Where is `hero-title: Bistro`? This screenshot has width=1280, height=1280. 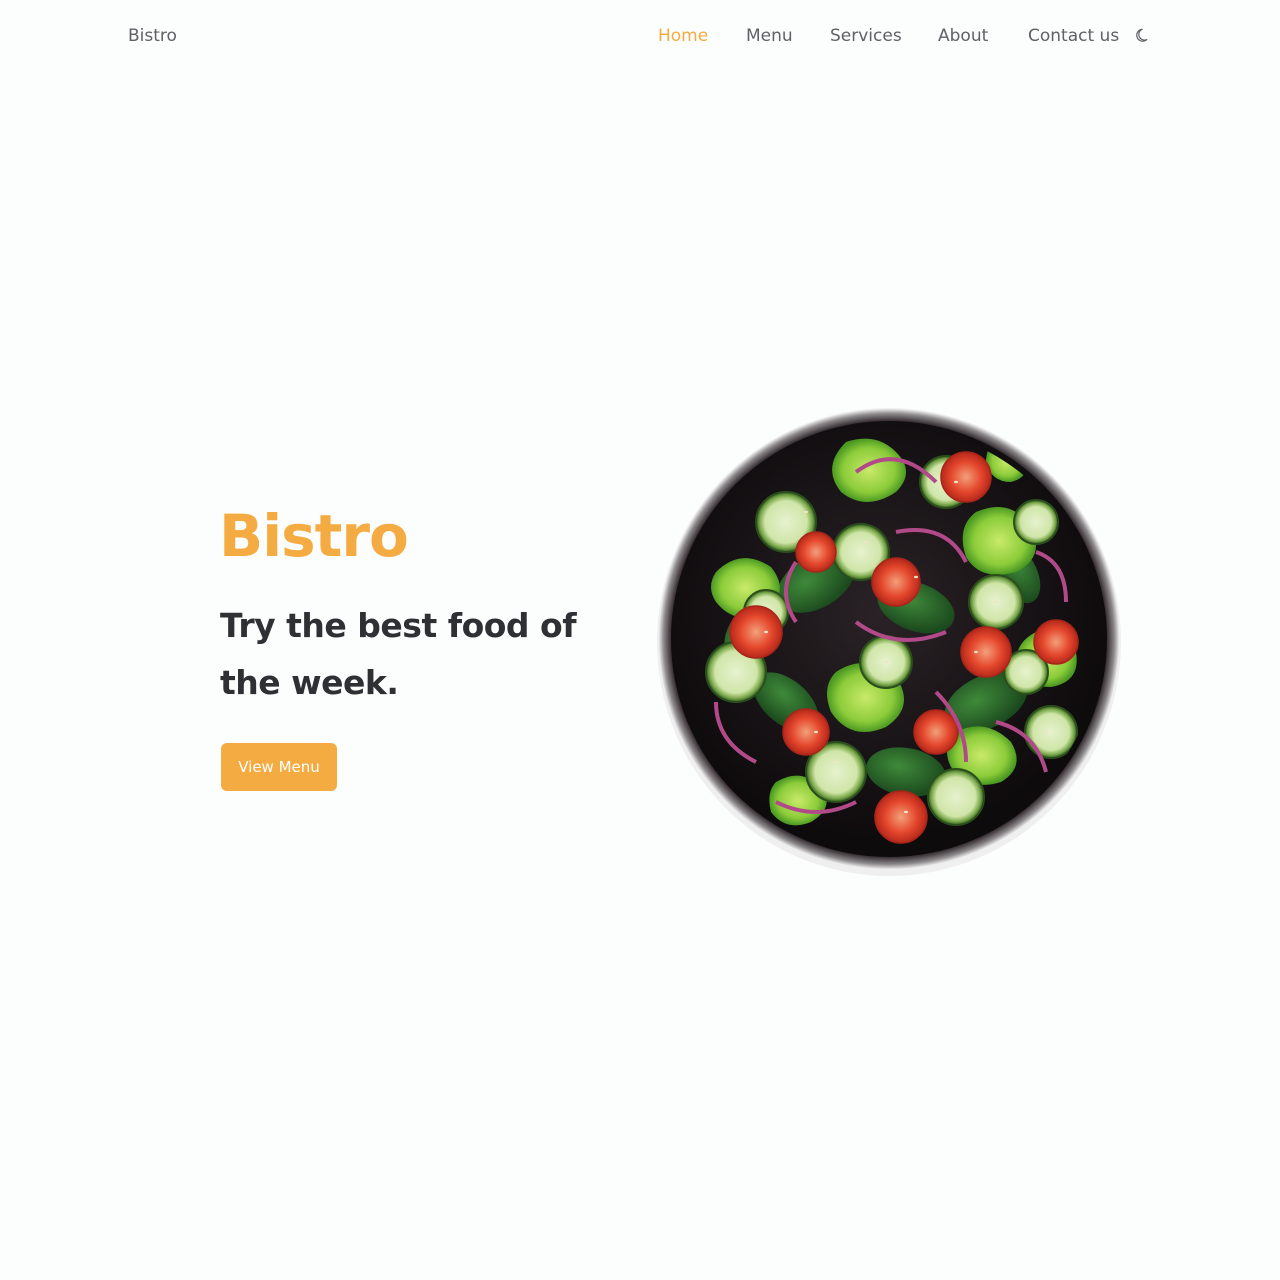 hero-title: Bistro is located at coordinates (314, 536).